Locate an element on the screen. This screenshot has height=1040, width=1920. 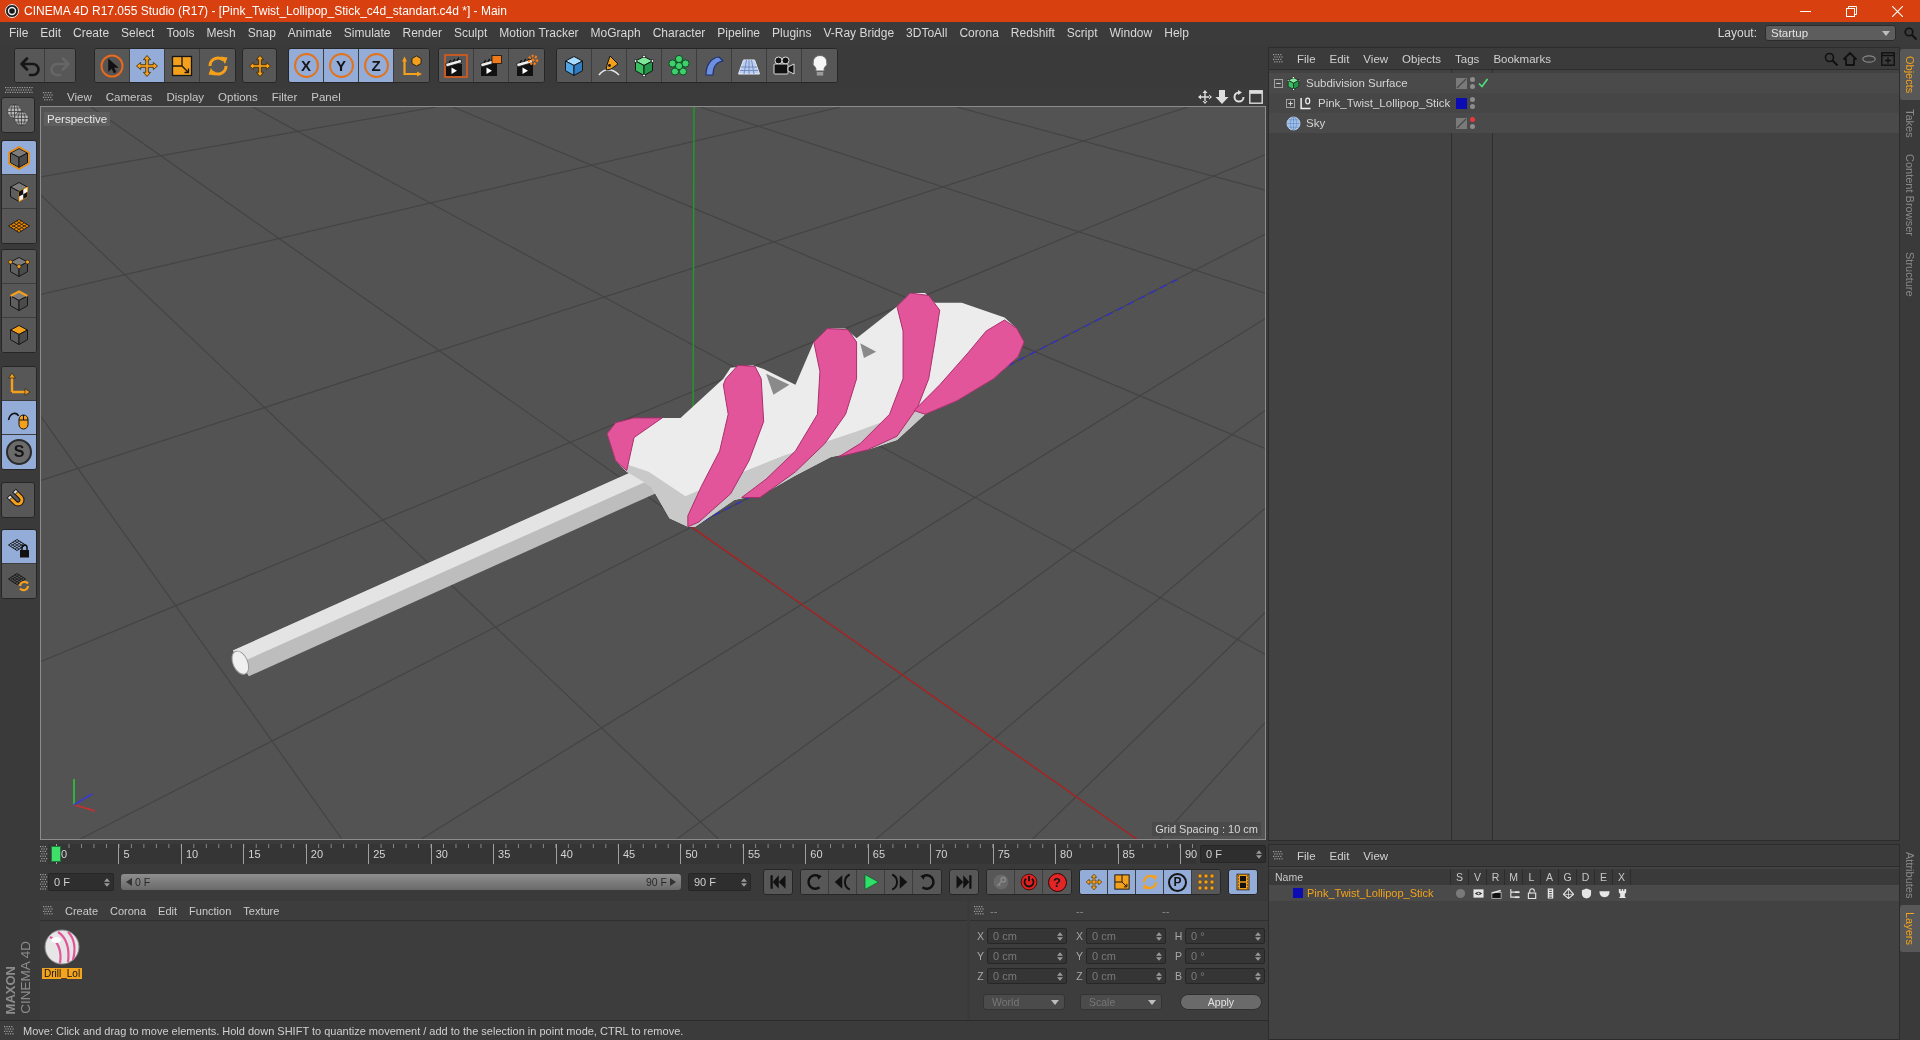
points-mode-button is located at coordinates (19, 267).